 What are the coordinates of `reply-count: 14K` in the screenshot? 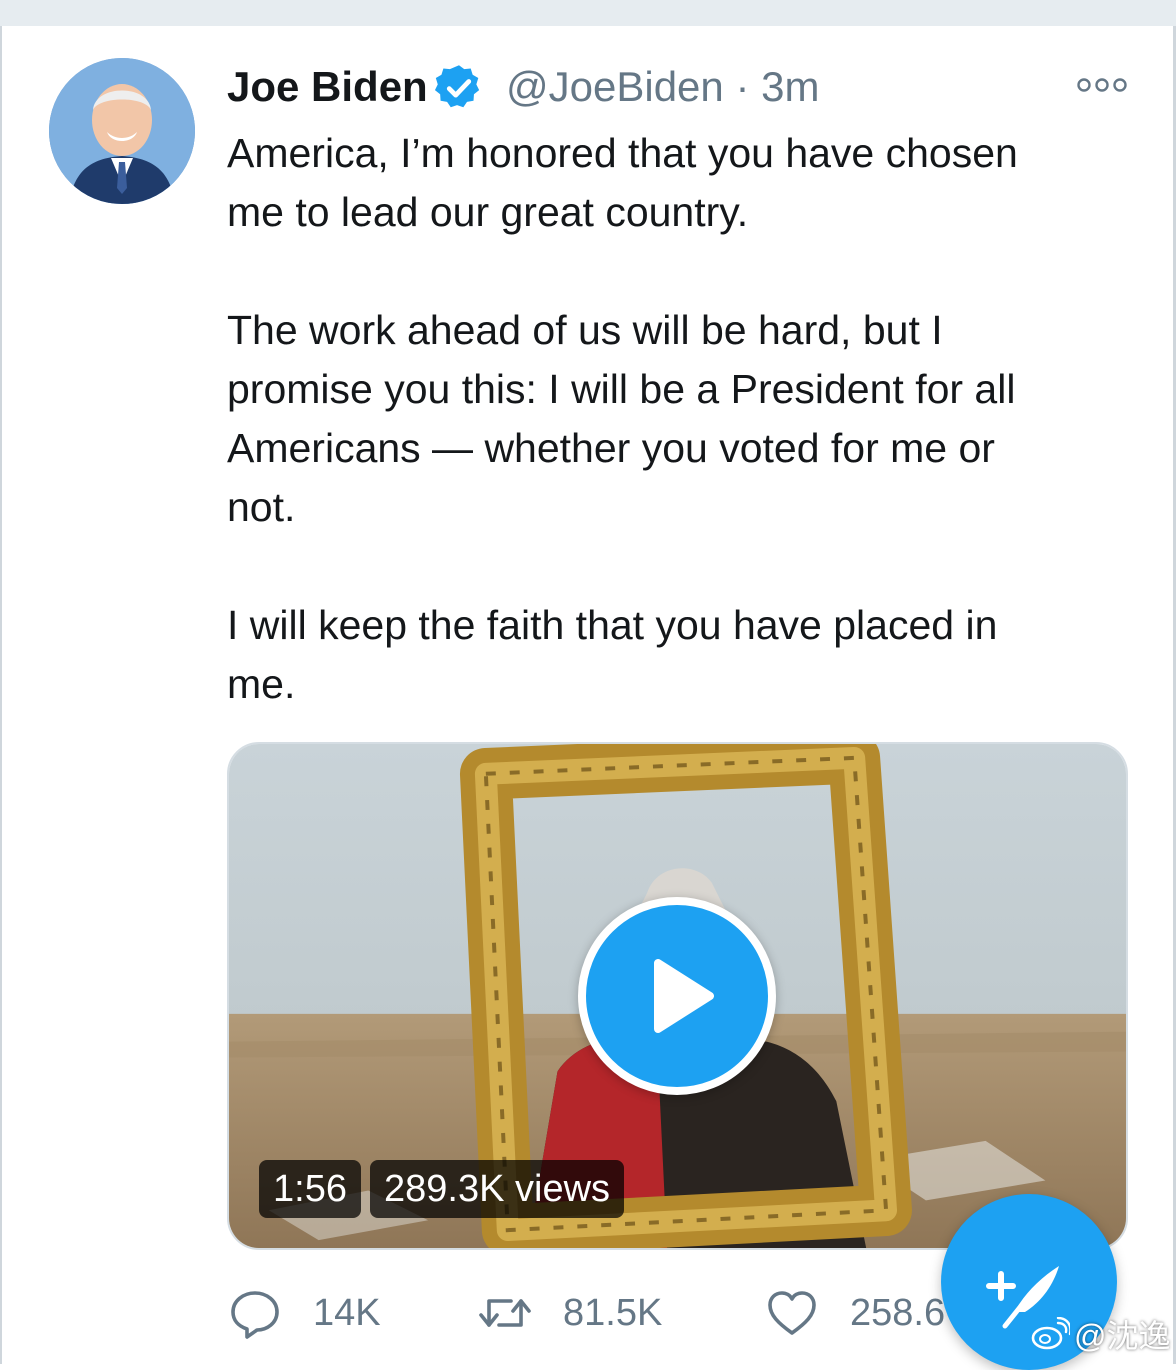 It's located at (347, 1312).